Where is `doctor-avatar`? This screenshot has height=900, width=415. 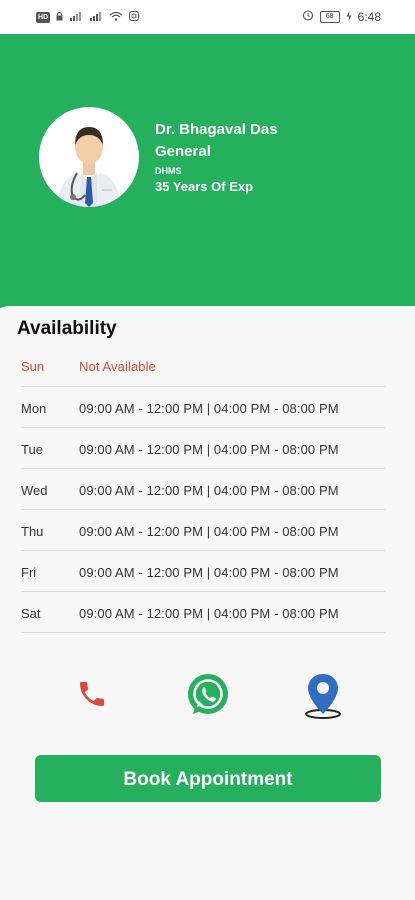
doctor-avatar is located at coordinates (89, 157).